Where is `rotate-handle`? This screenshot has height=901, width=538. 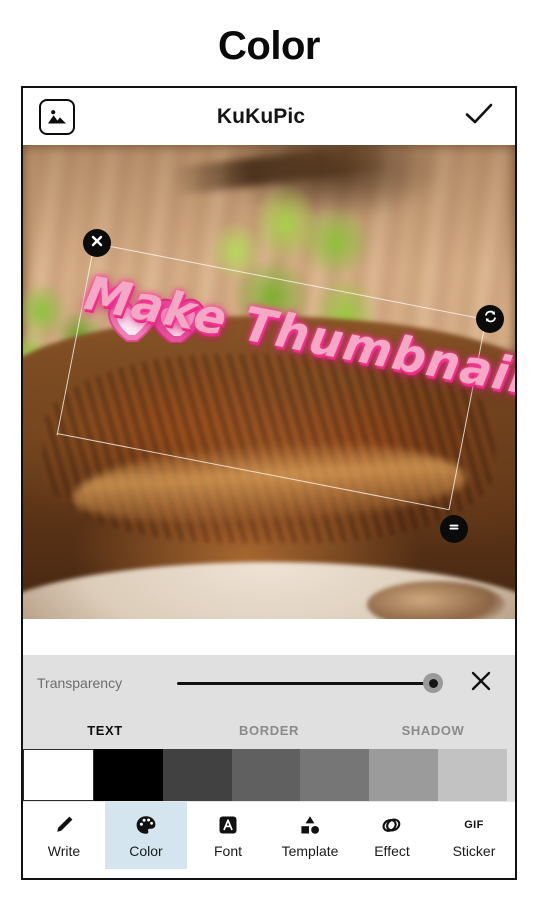 rotate-handle is located at coordinates (490, 319).